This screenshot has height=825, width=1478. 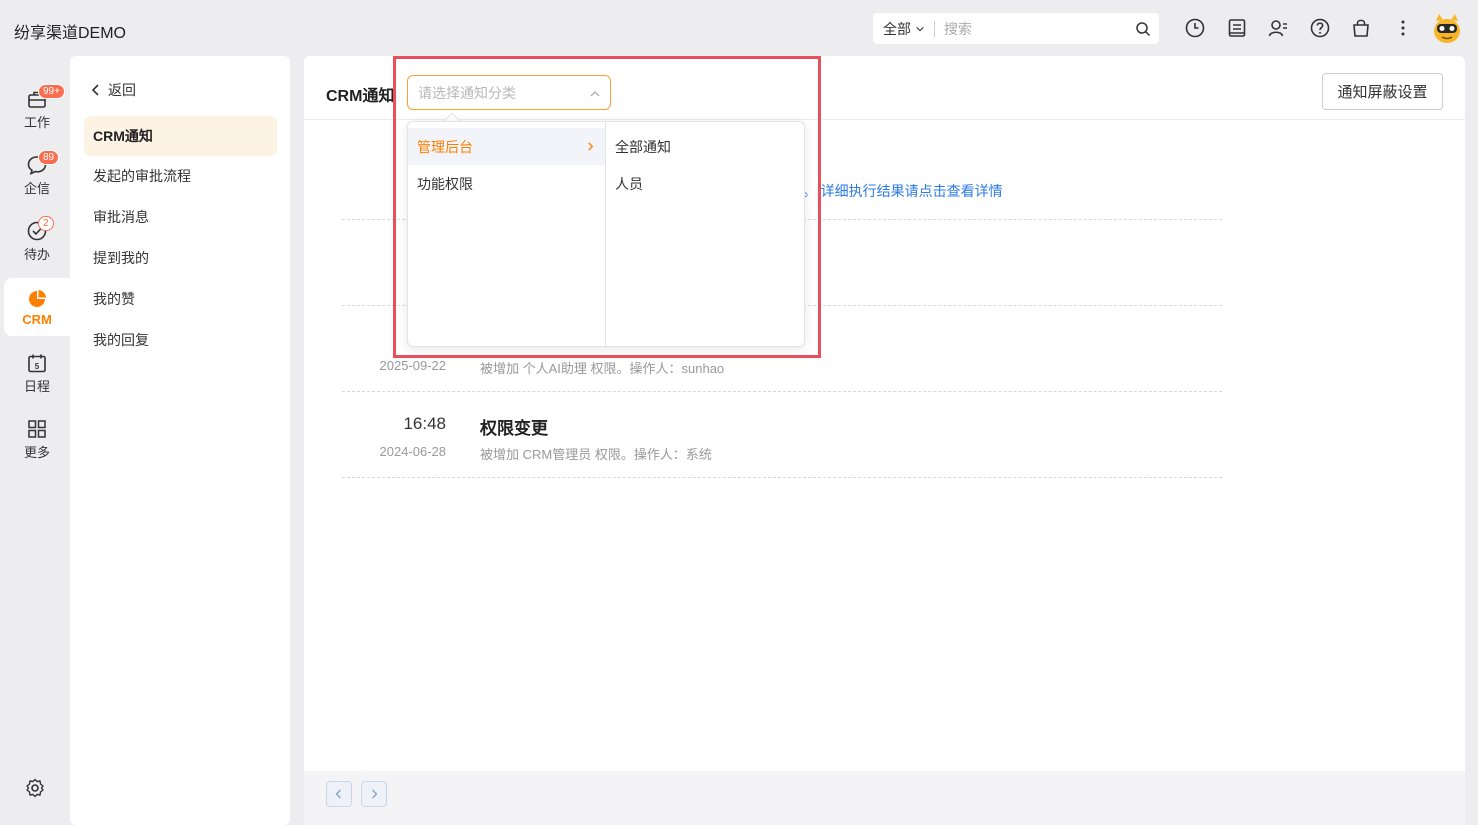 I want to click on help-icon, so click(x=1320, y=28).